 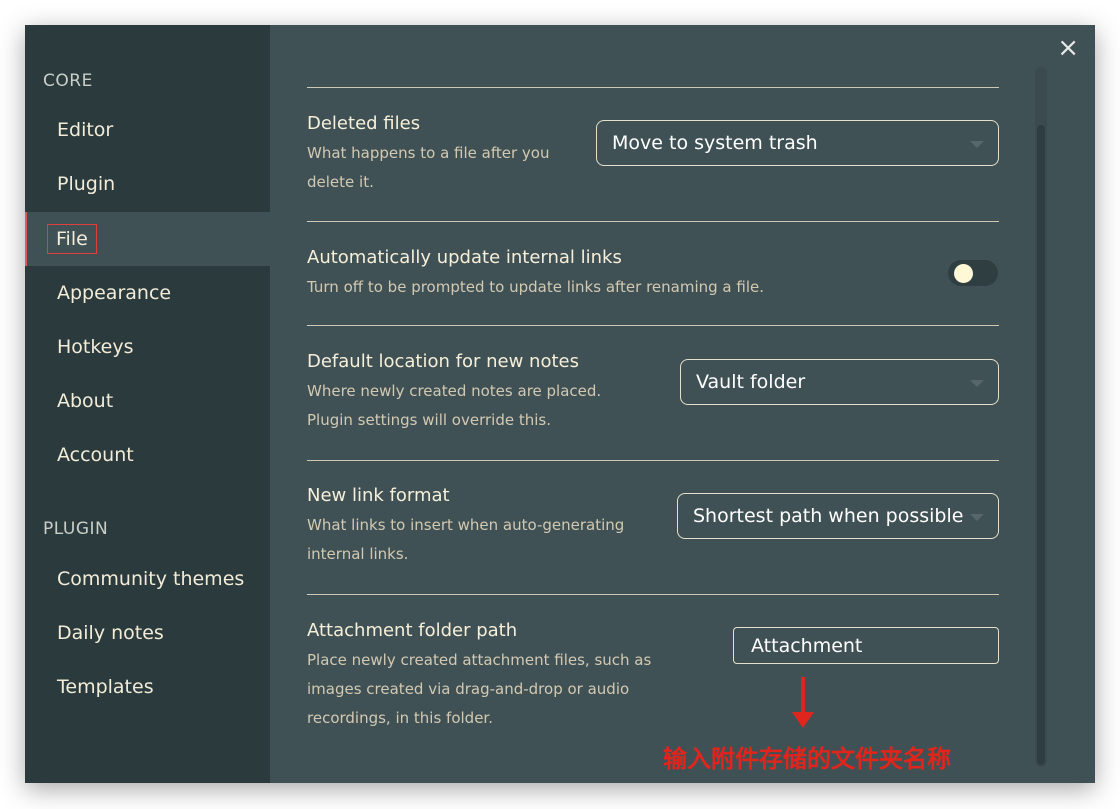 What do you see at coordinates (1068, 48) in the screenshot?
I see `close-icon: ×` at bounding box center [1068, 48].